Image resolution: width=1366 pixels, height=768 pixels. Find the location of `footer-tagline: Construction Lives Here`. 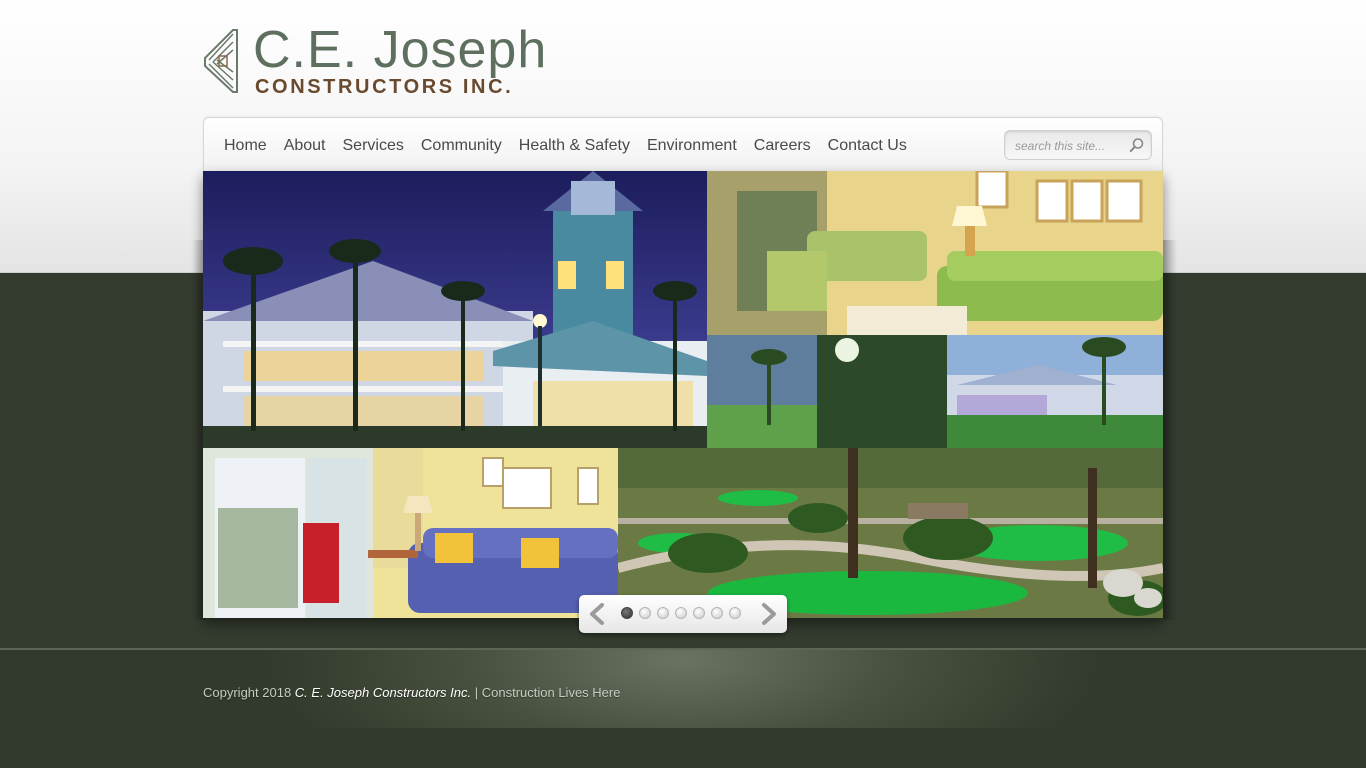

footer-tagline: Construction Lives Here is located at coordinates (551, 692).